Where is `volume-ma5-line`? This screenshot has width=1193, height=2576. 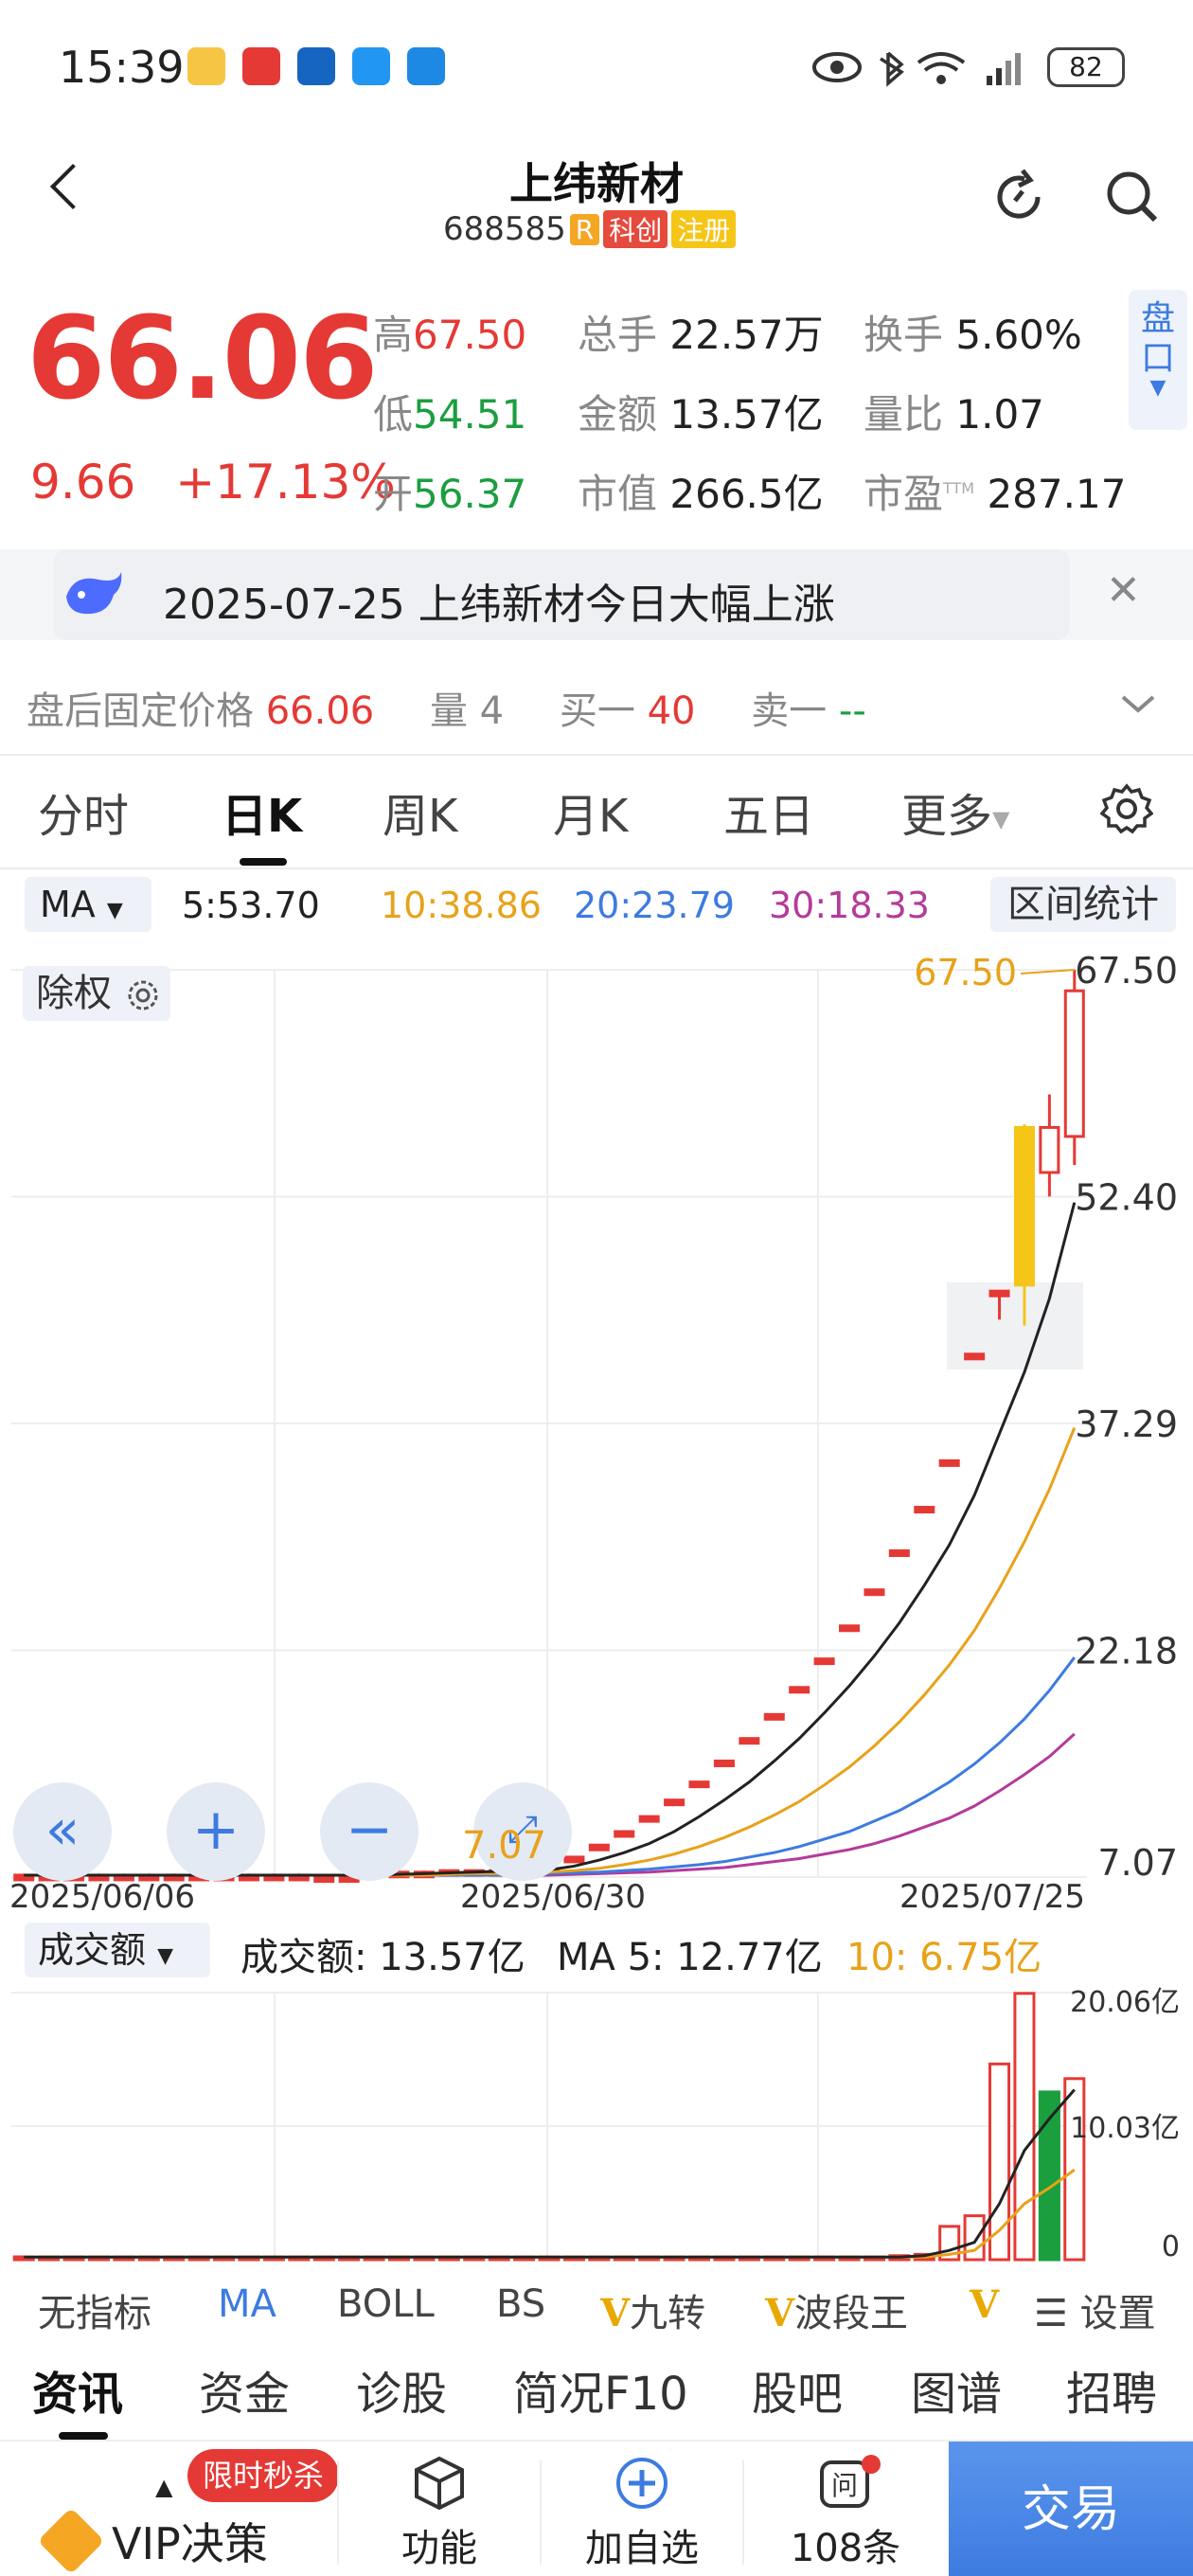 volume-ma5-line is located at coordinates (550, 2173).